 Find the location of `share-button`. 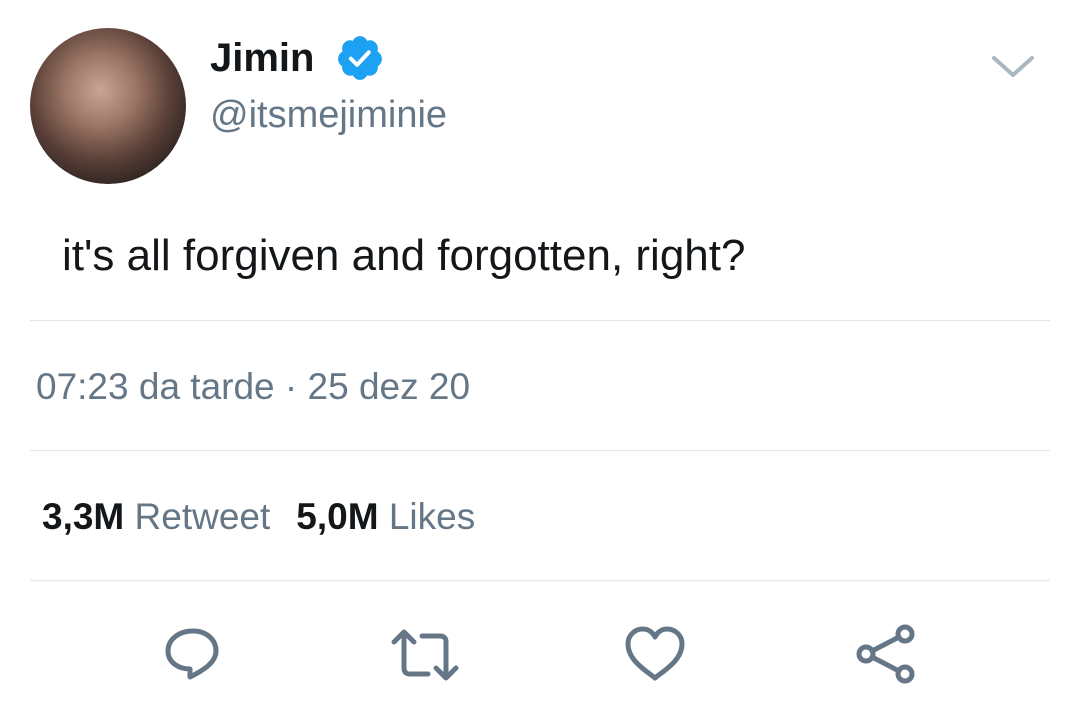

share-button is located at coordinates (887, 655).